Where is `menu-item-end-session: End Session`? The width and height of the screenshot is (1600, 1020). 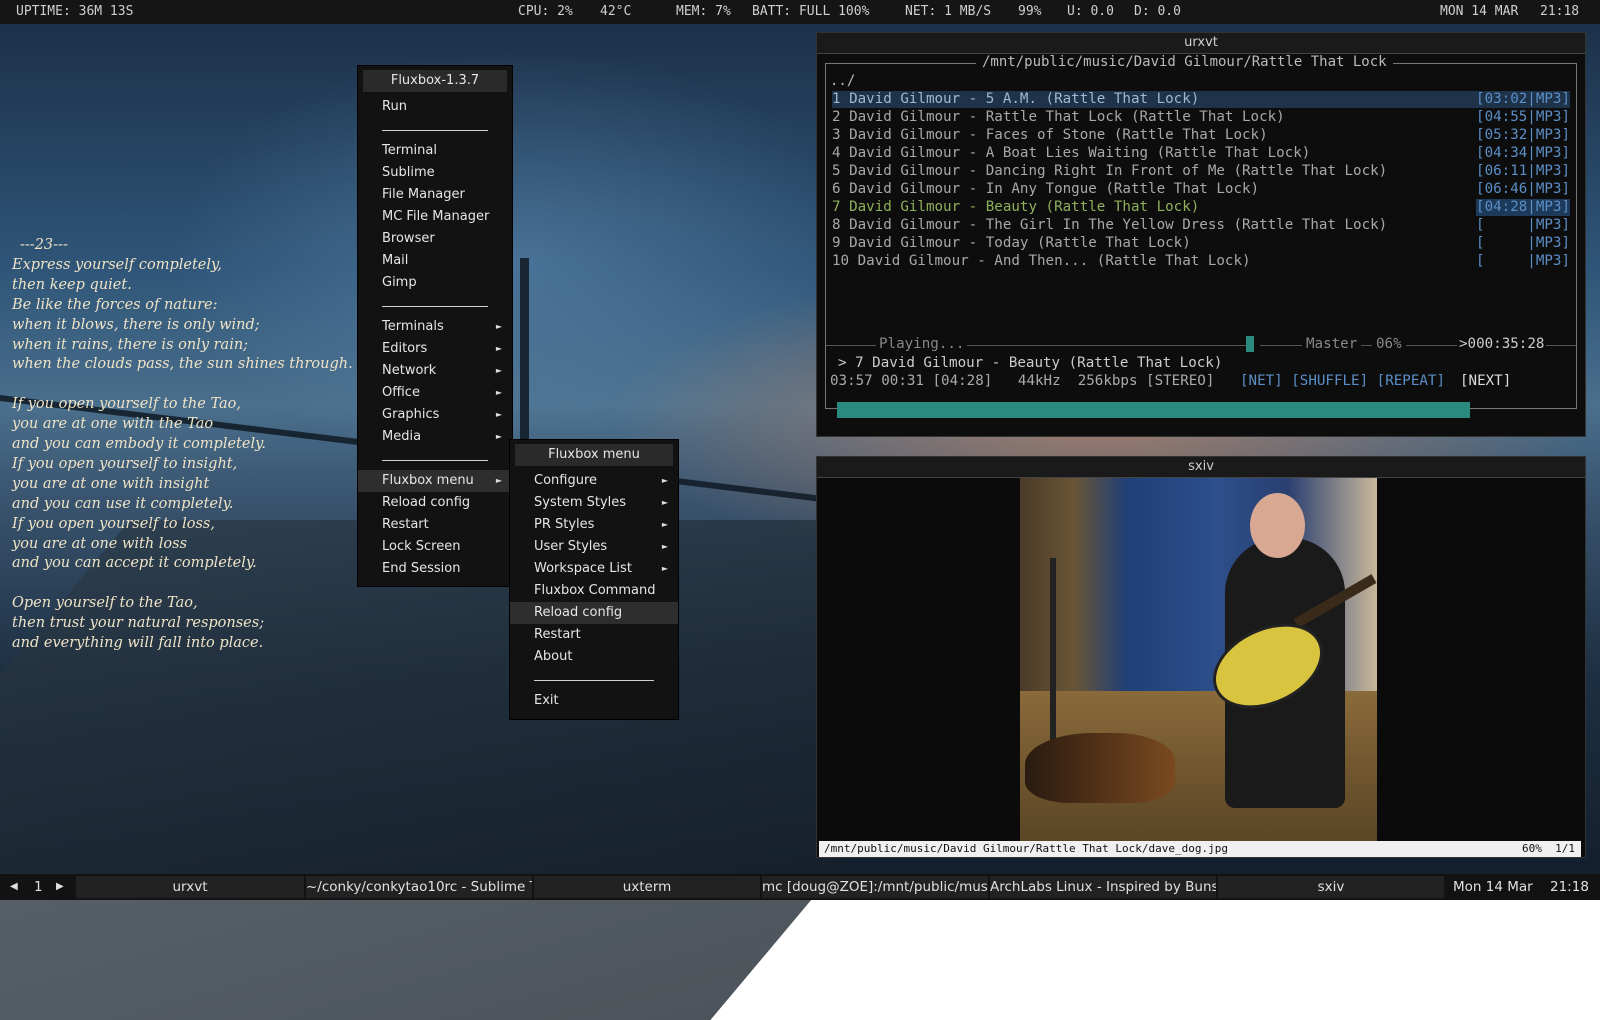
menu-item-end-session: End Session is located at coordinates (435, 569).